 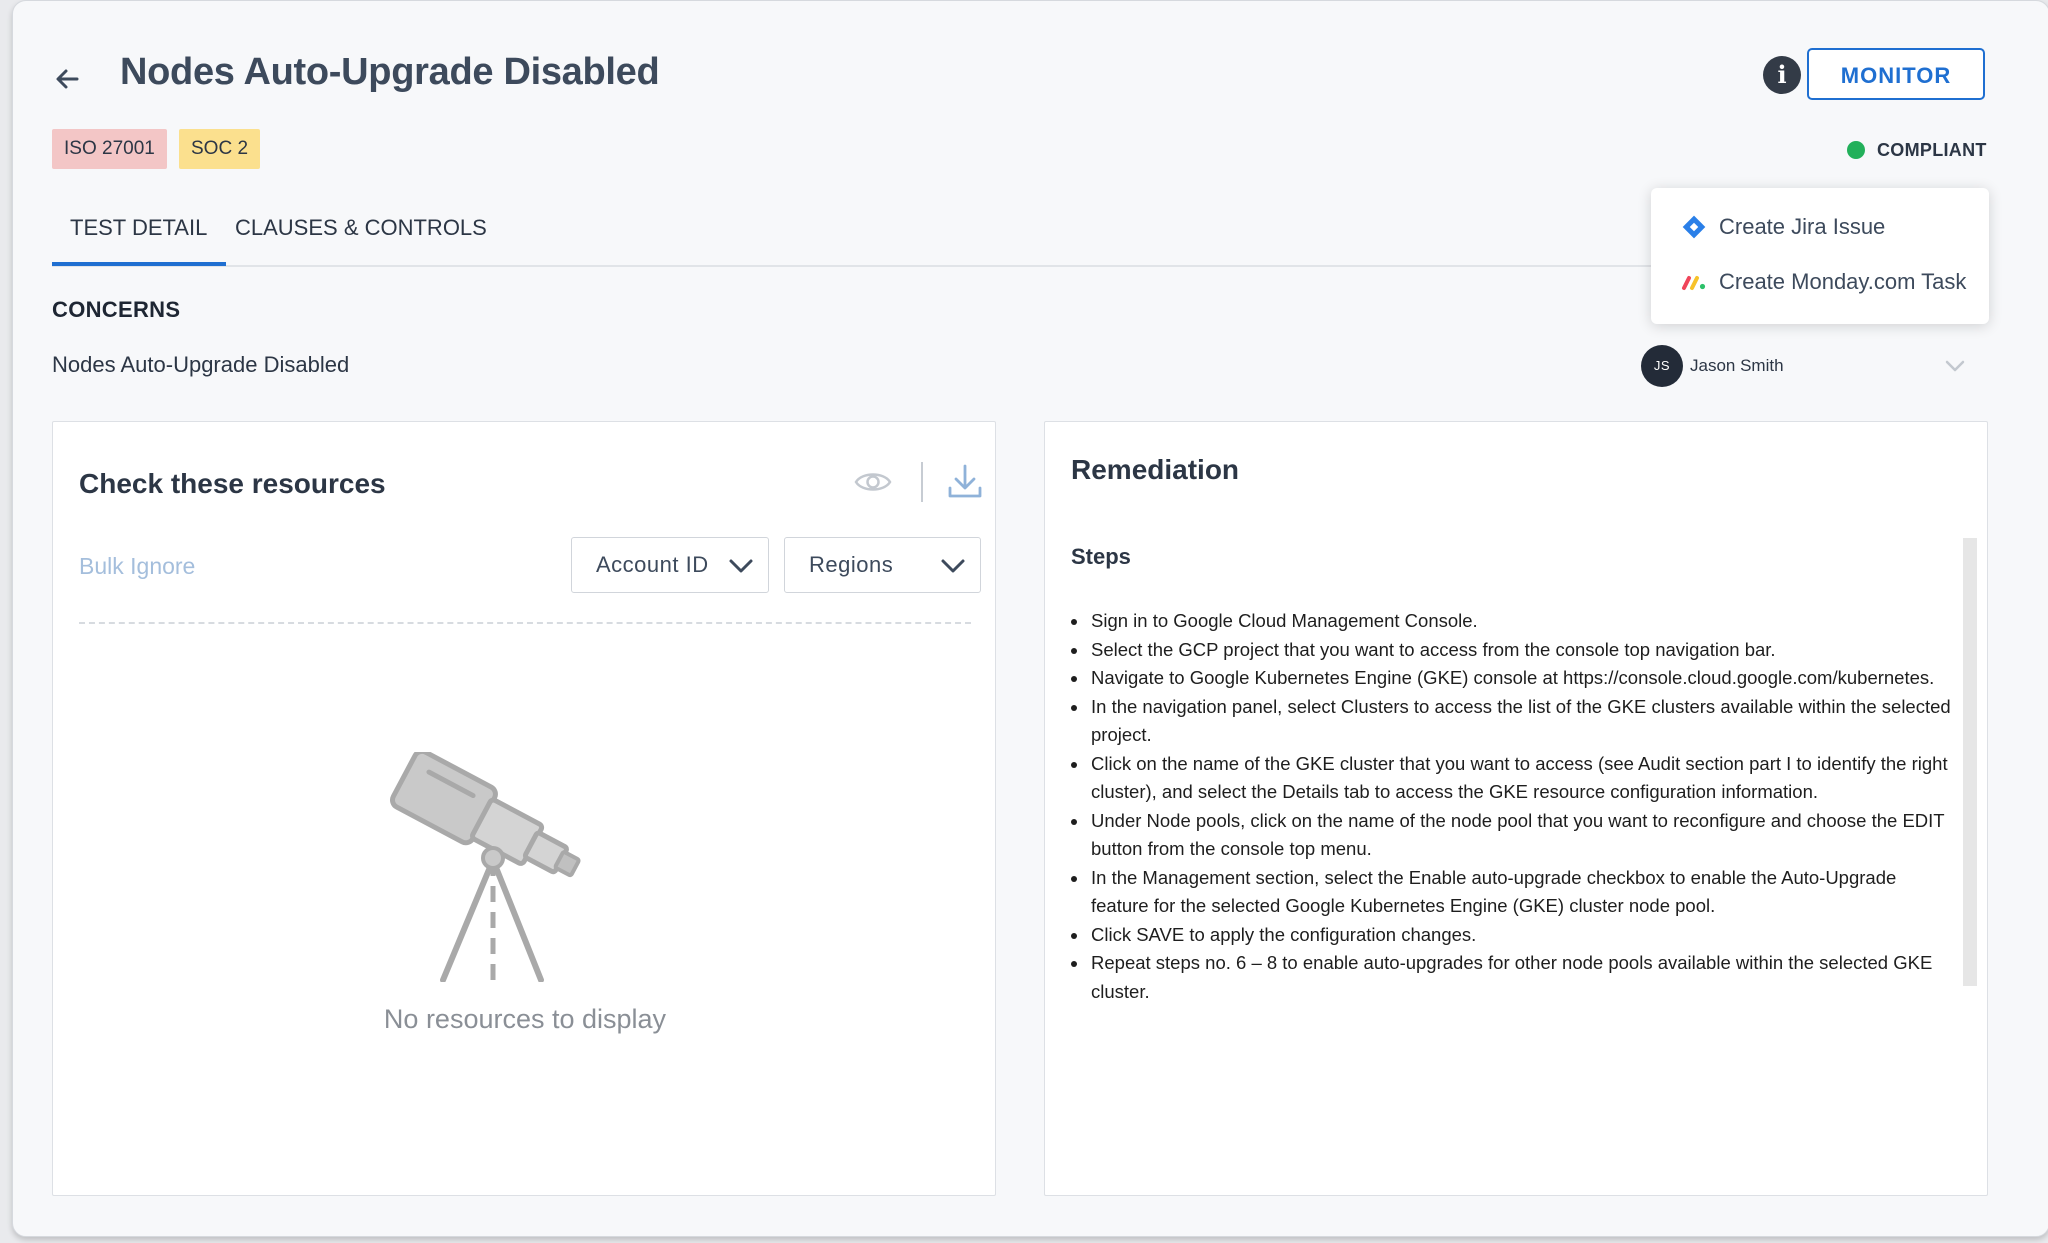 I want to click on status-label: COMPLIANT, so click(x=1932, y=149).